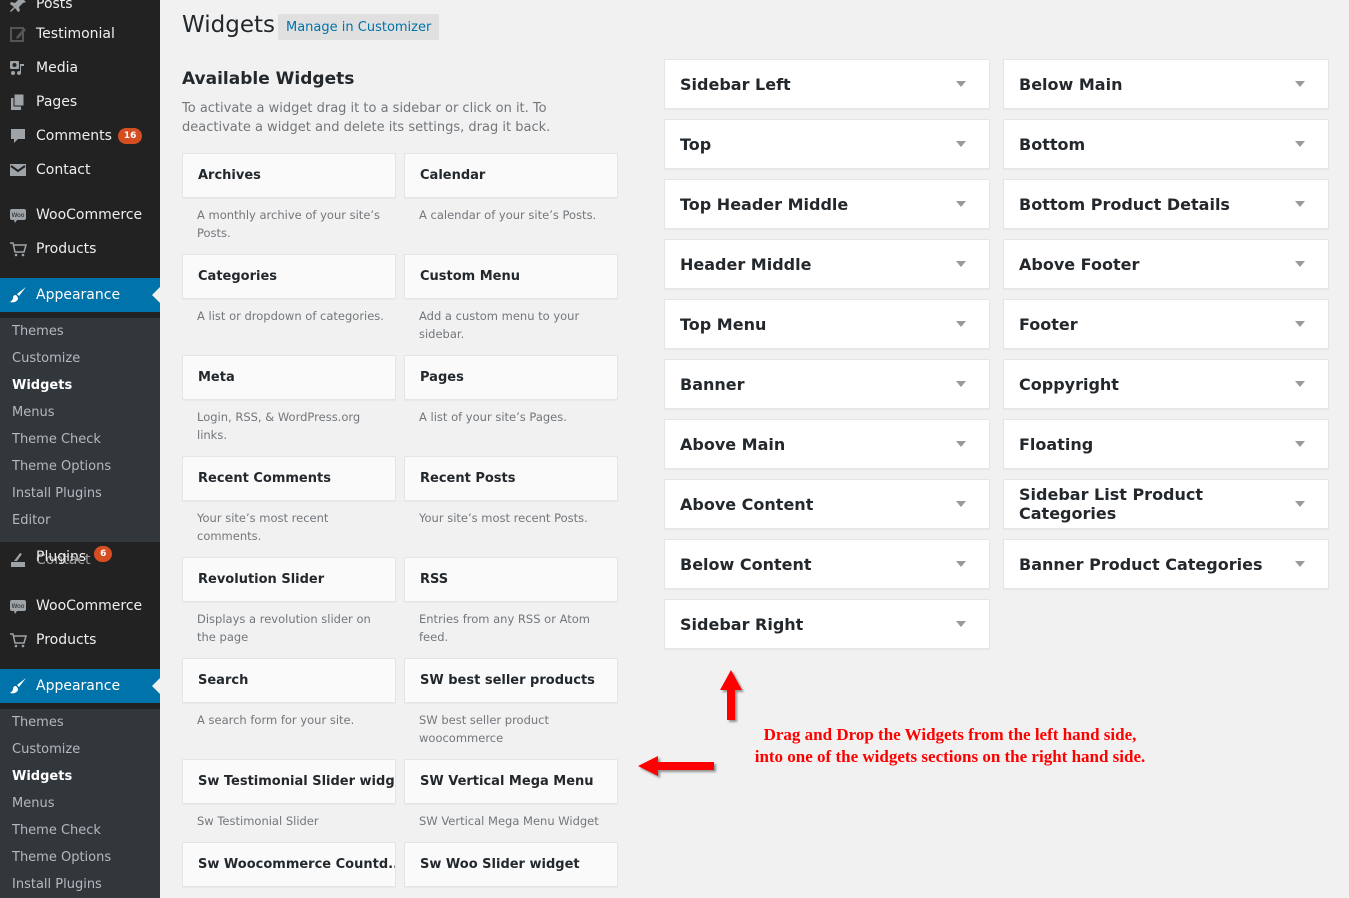  I want to click on menu-item-contact: Contact, so click(80, 170).